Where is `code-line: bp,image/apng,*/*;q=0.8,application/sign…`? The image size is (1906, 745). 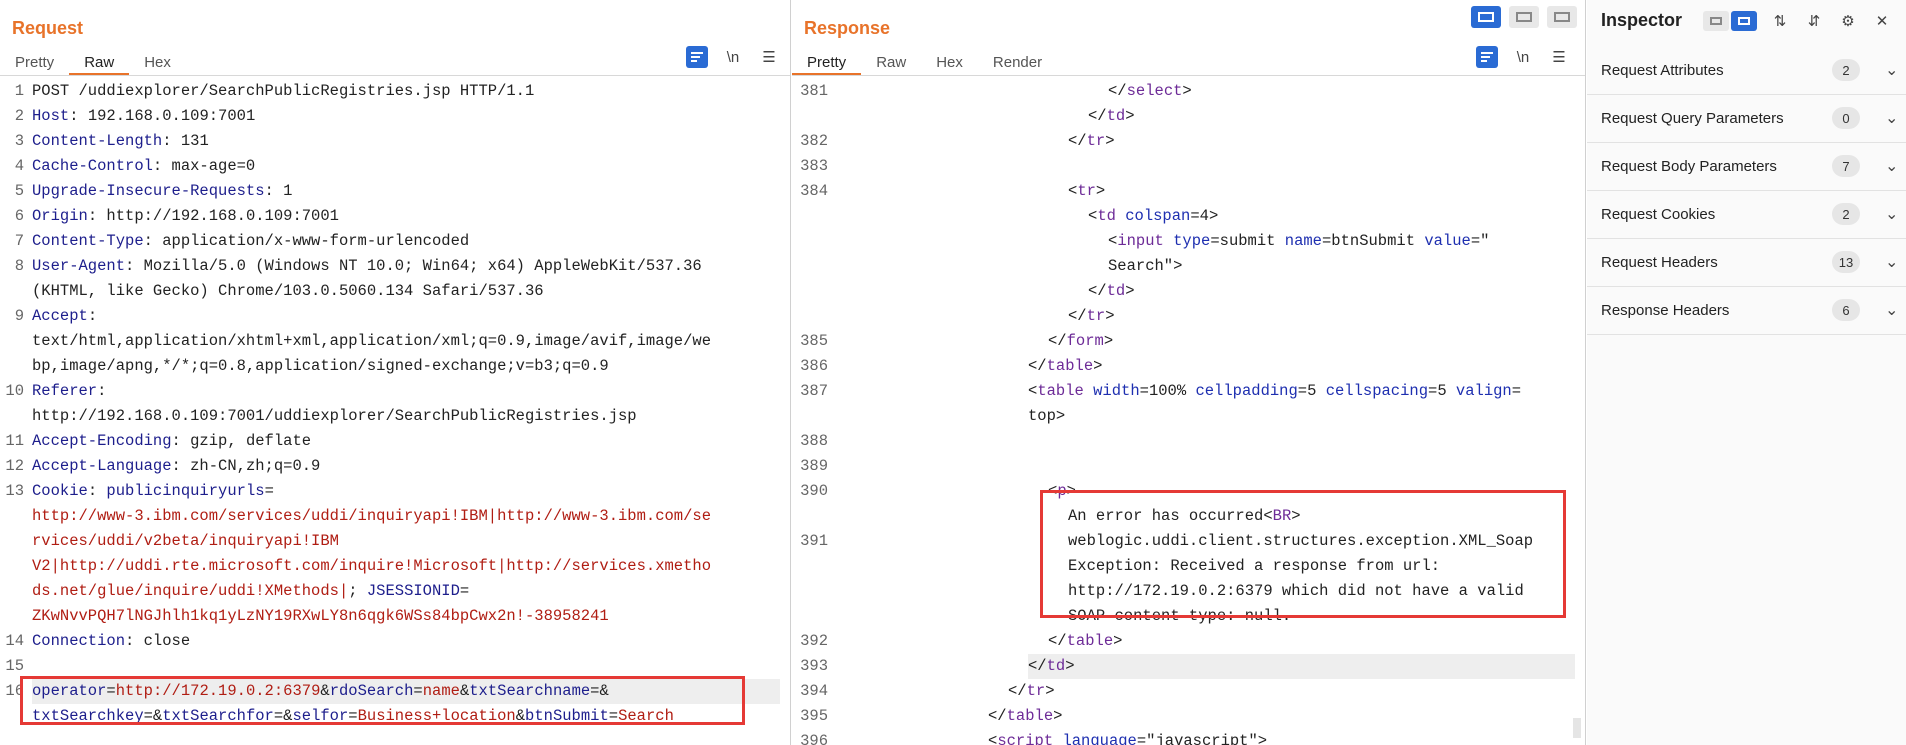 code-line: bp,image/apng,*/*;q=0.8,application/sign… is located at coordinates (406, 366).